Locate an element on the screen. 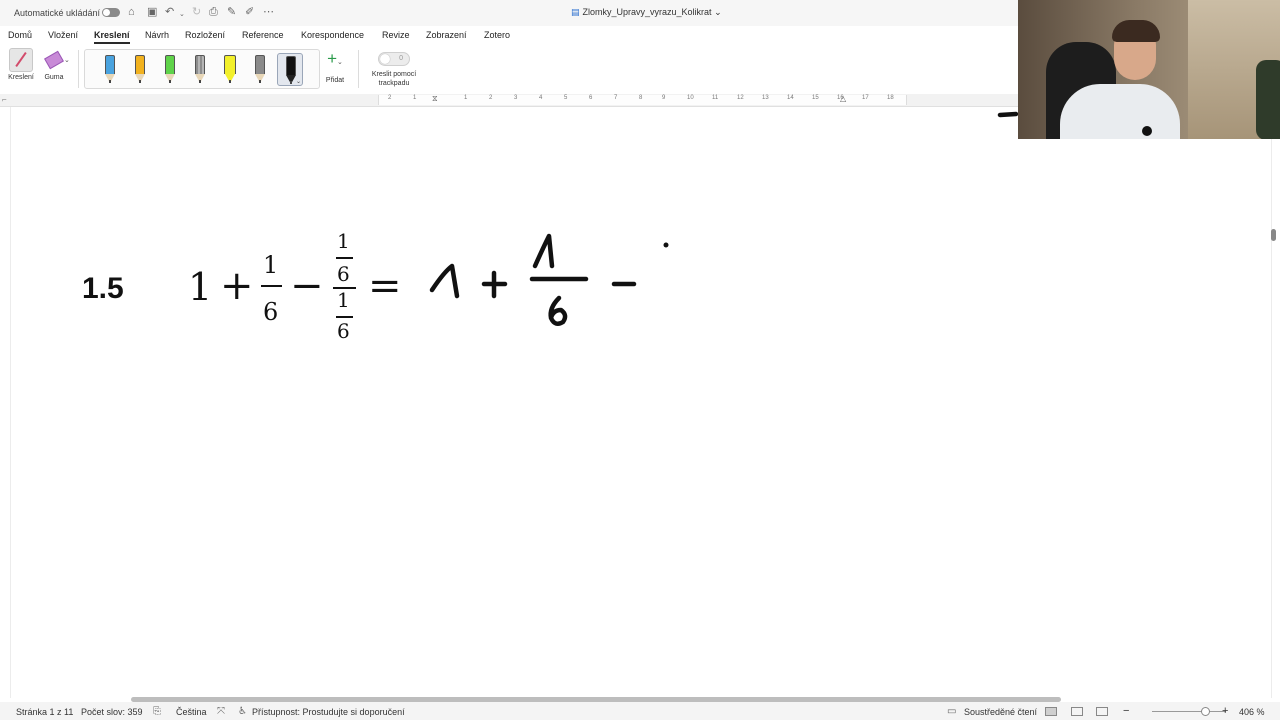  ink-stroke-plus is located at coordinates (494, 284).